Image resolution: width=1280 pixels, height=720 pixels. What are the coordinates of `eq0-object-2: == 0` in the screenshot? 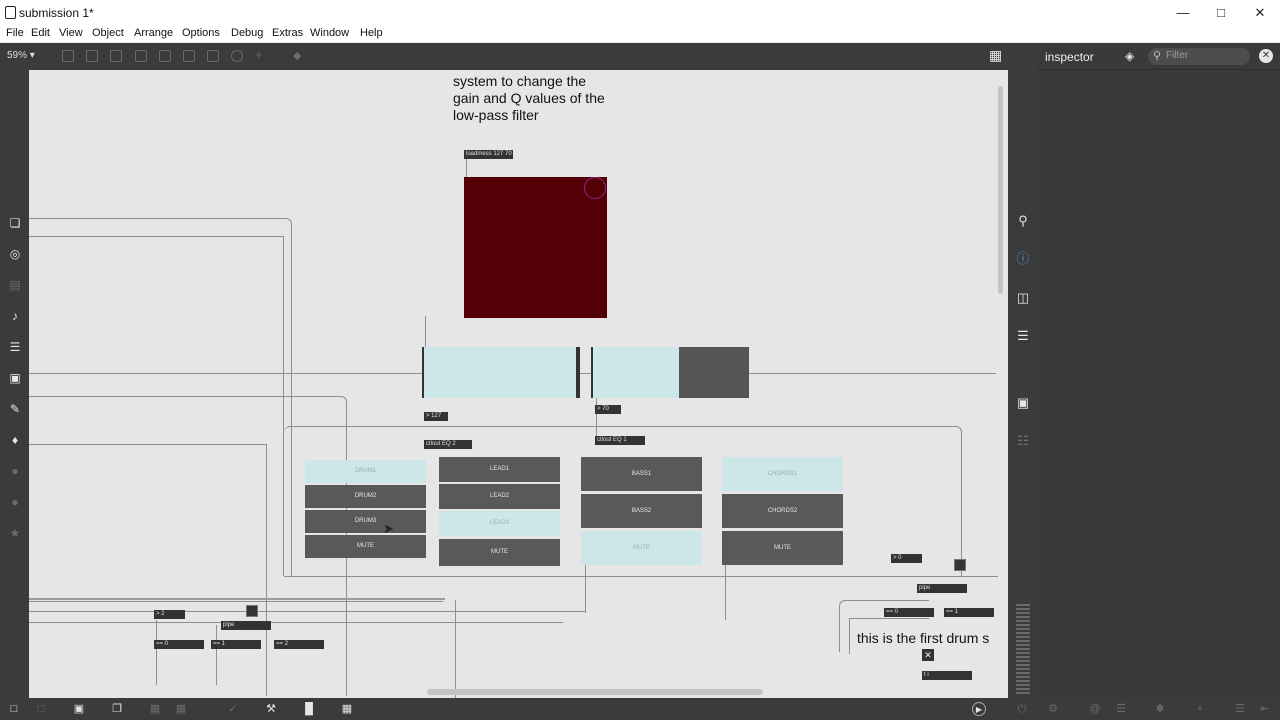 It's located at (179, 644).